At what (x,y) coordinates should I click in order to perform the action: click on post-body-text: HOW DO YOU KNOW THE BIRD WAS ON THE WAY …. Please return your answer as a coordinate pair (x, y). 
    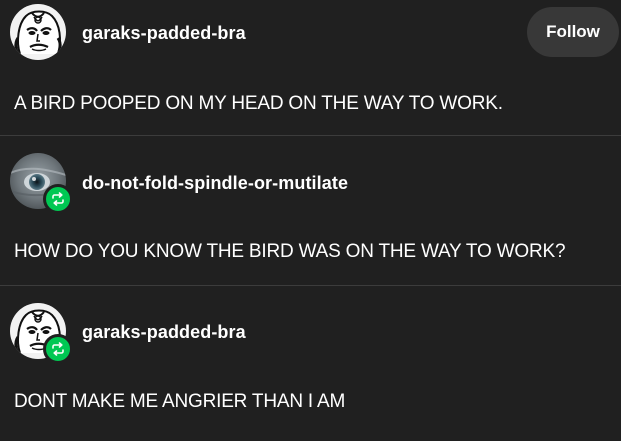
    Looking at the image, I should click on (290, 251).